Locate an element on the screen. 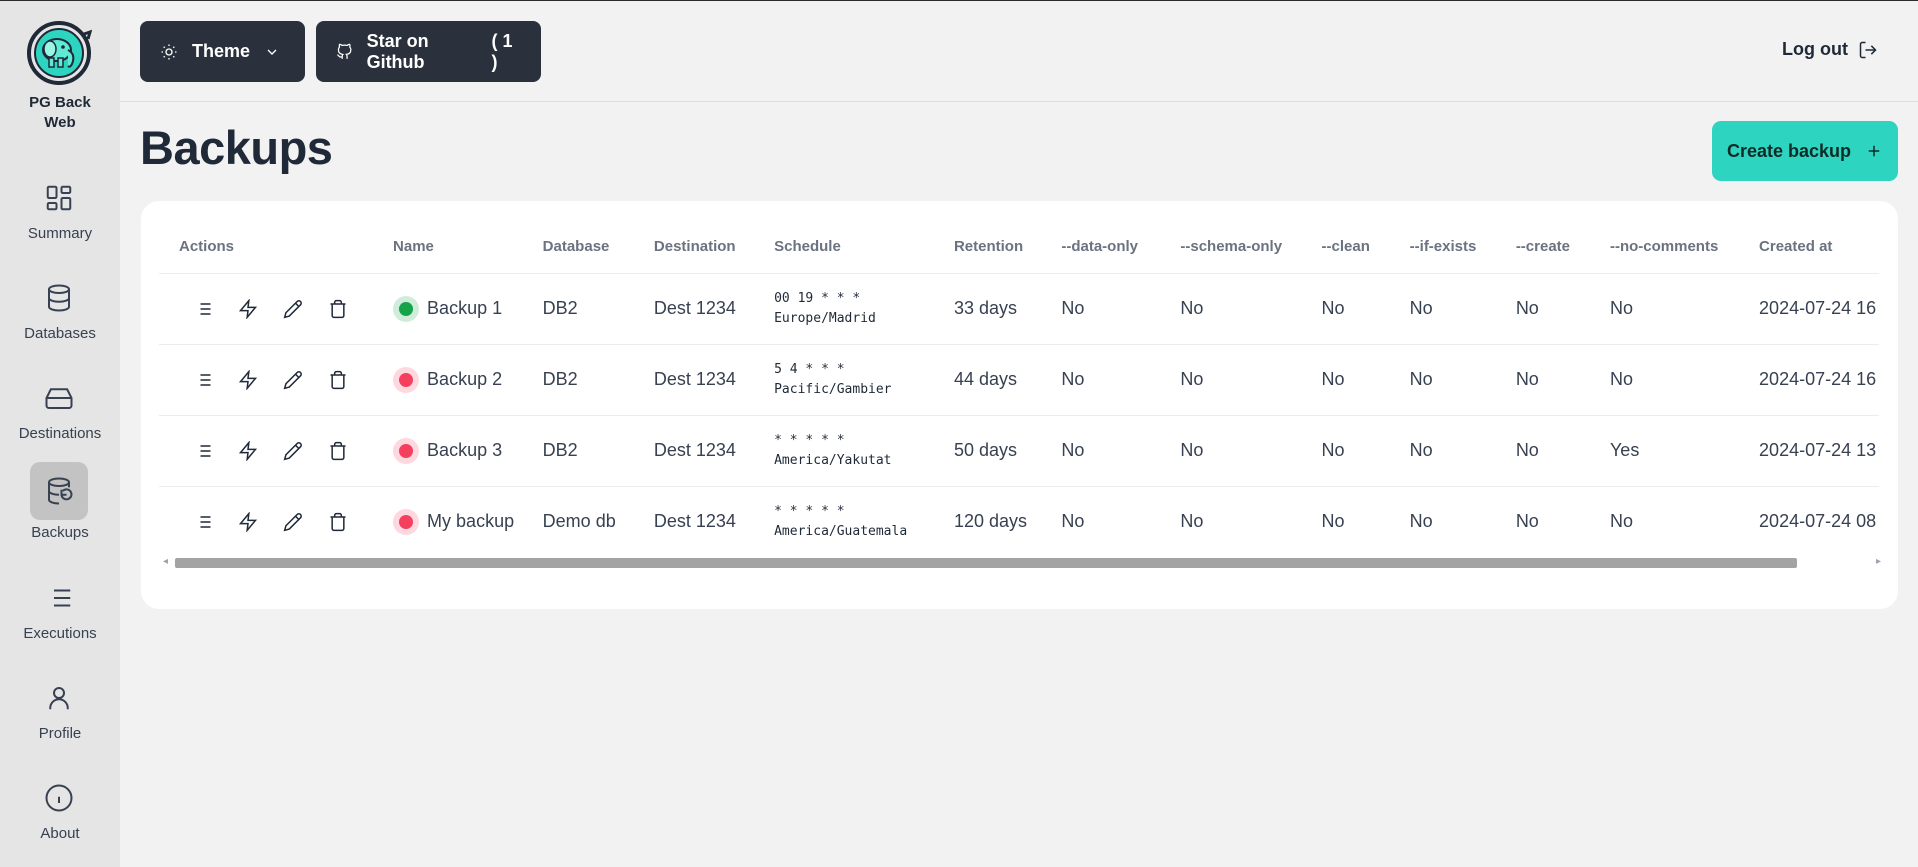  summary-icon is located at coordinates (59, 198).